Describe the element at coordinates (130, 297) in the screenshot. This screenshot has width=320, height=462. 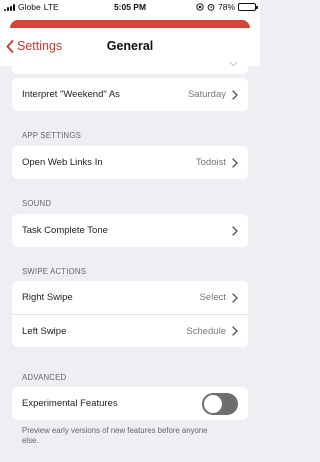
I see `right-swipe-row: Right Swipe Select` at that location.